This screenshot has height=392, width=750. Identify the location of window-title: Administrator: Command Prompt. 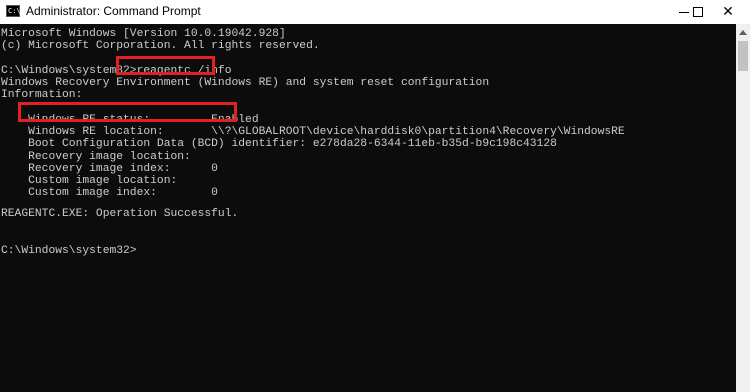
(113, 11).